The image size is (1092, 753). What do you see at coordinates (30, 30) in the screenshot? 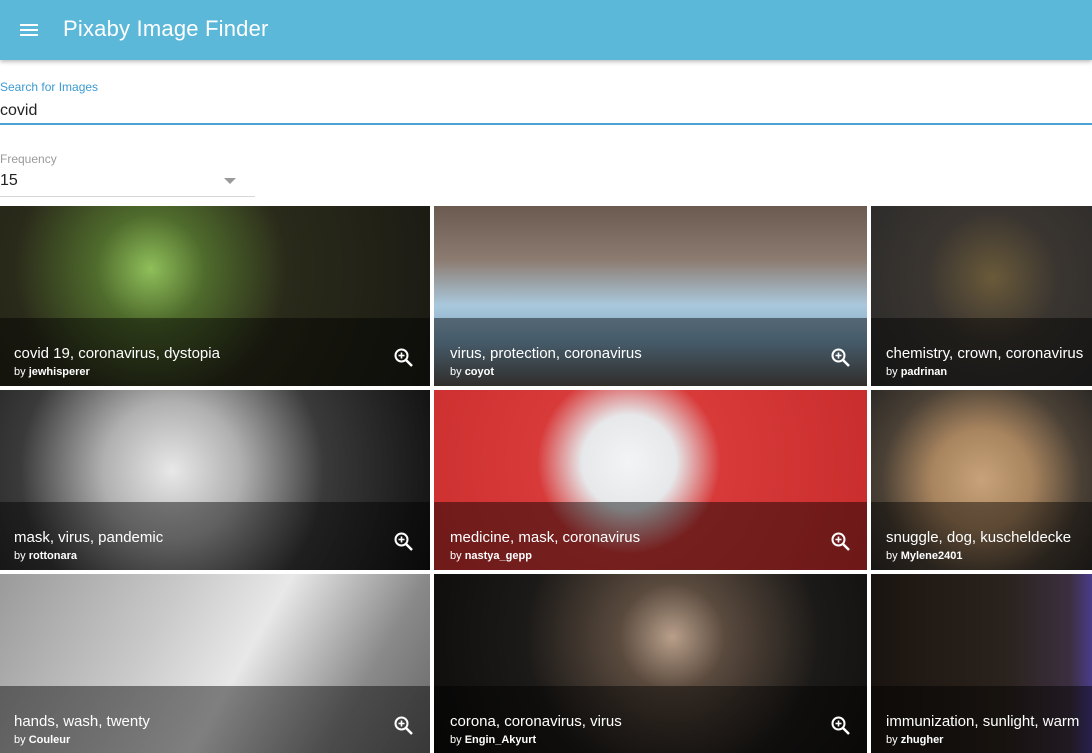
I see `menu-icon` at bounding box center [30, 30].